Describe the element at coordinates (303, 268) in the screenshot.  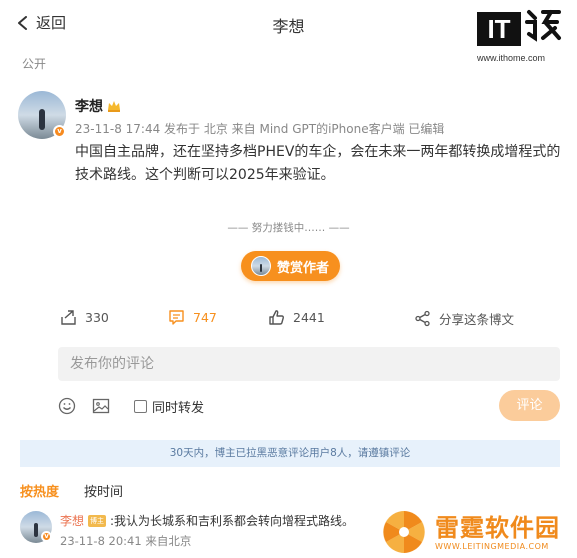
I see `tip-label: 赞赏作者` at that location.